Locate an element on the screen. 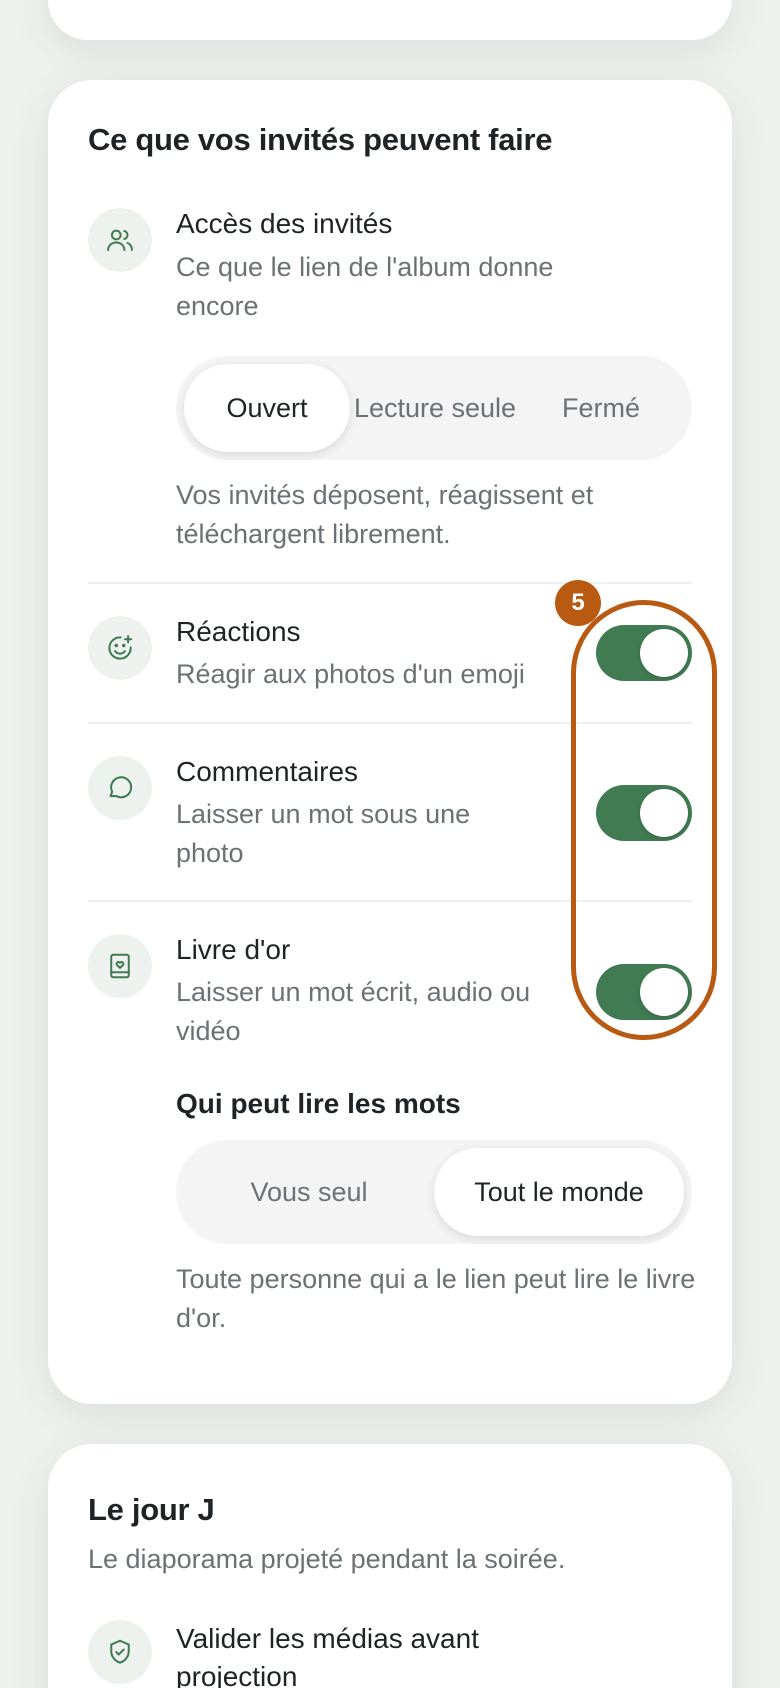  readers-option-everyone: Tout le monde is located at coordinates (559, 1192).